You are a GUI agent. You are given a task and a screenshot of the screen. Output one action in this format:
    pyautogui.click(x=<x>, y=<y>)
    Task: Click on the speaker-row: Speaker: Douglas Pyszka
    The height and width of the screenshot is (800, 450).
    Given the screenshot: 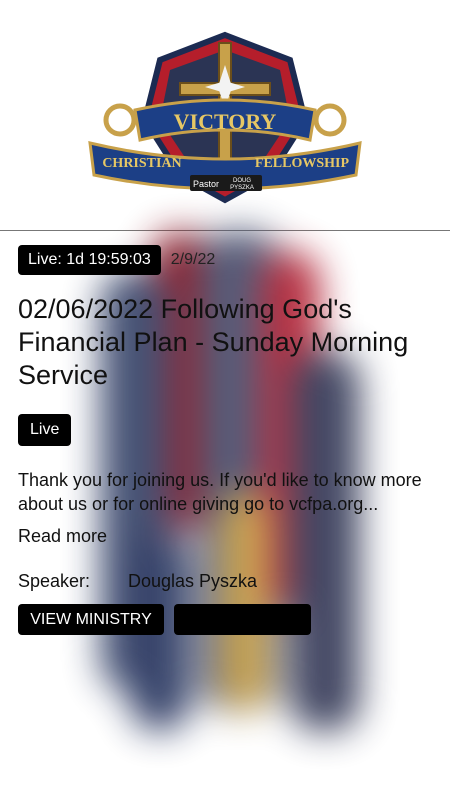 What is the action you would take?
    pyautogui.click(x=225, y=581)
    